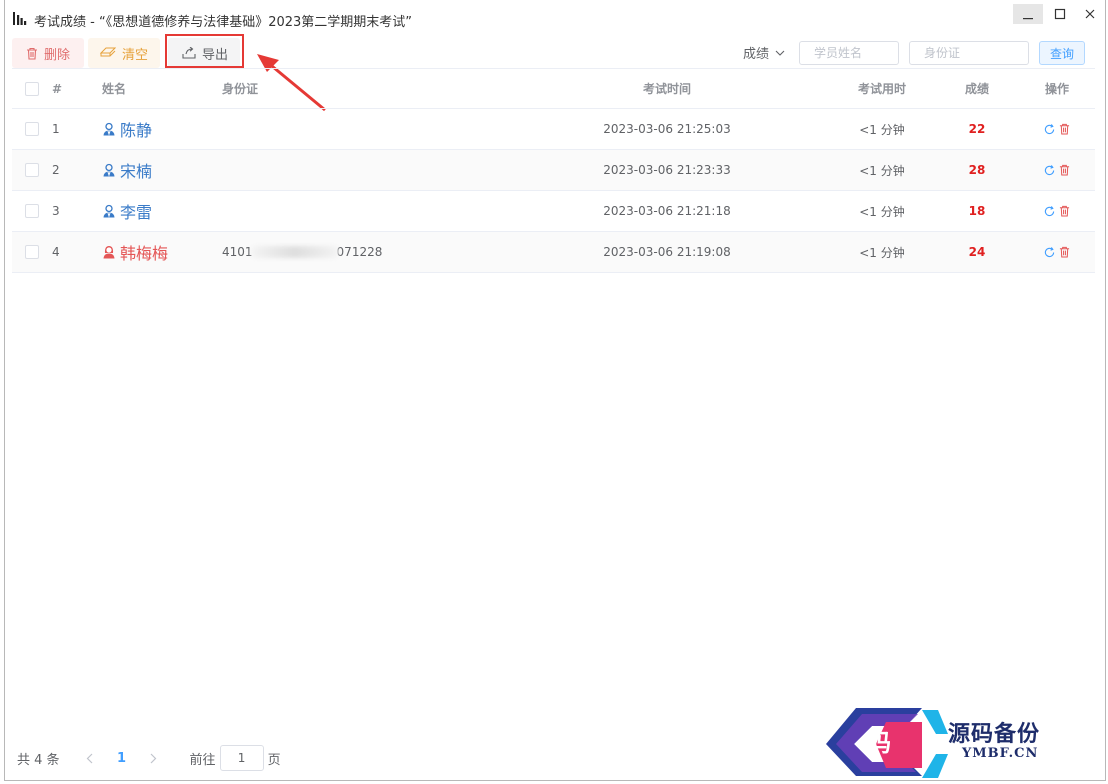 The image size is (1108, 784). I want to click on row-no: 4, so click(56, 252).